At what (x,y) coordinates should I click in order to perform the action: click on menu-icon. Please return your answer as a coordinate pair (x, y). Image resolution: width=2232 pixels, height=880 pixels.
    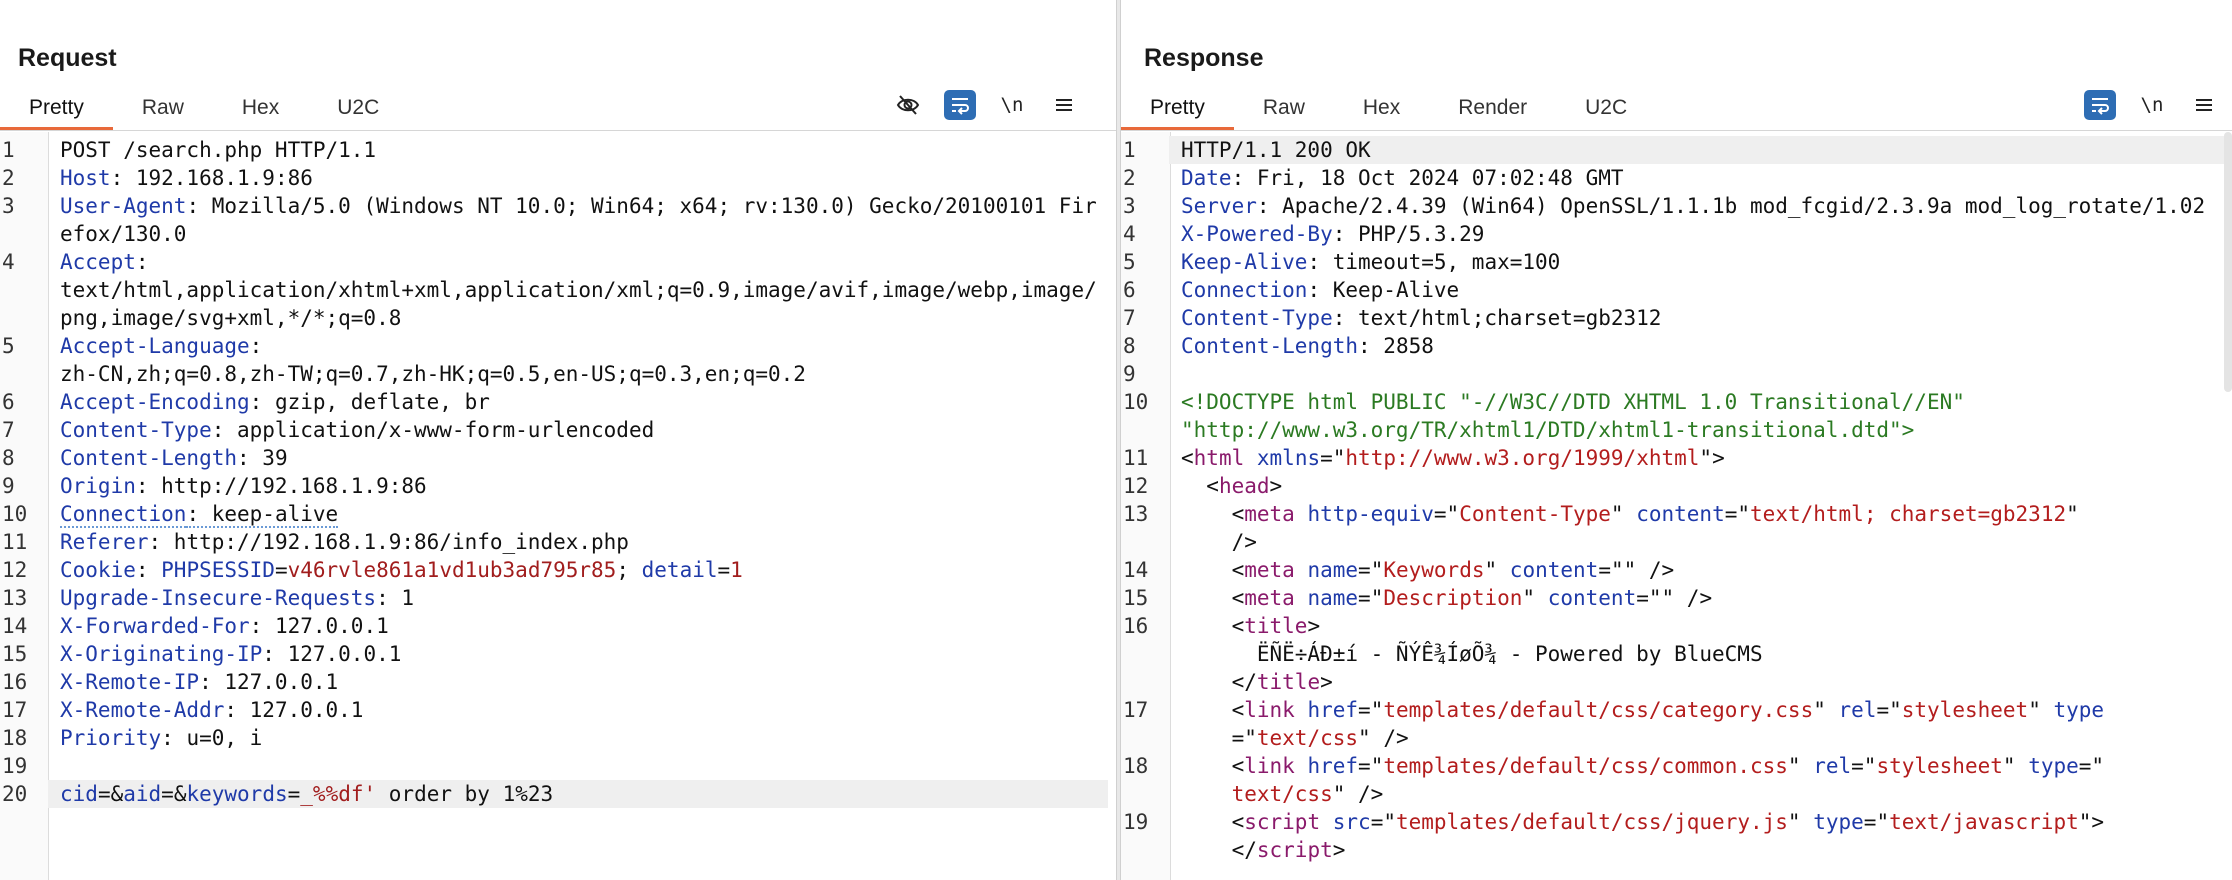
    Looking at the image, I should click on (1064, 105).